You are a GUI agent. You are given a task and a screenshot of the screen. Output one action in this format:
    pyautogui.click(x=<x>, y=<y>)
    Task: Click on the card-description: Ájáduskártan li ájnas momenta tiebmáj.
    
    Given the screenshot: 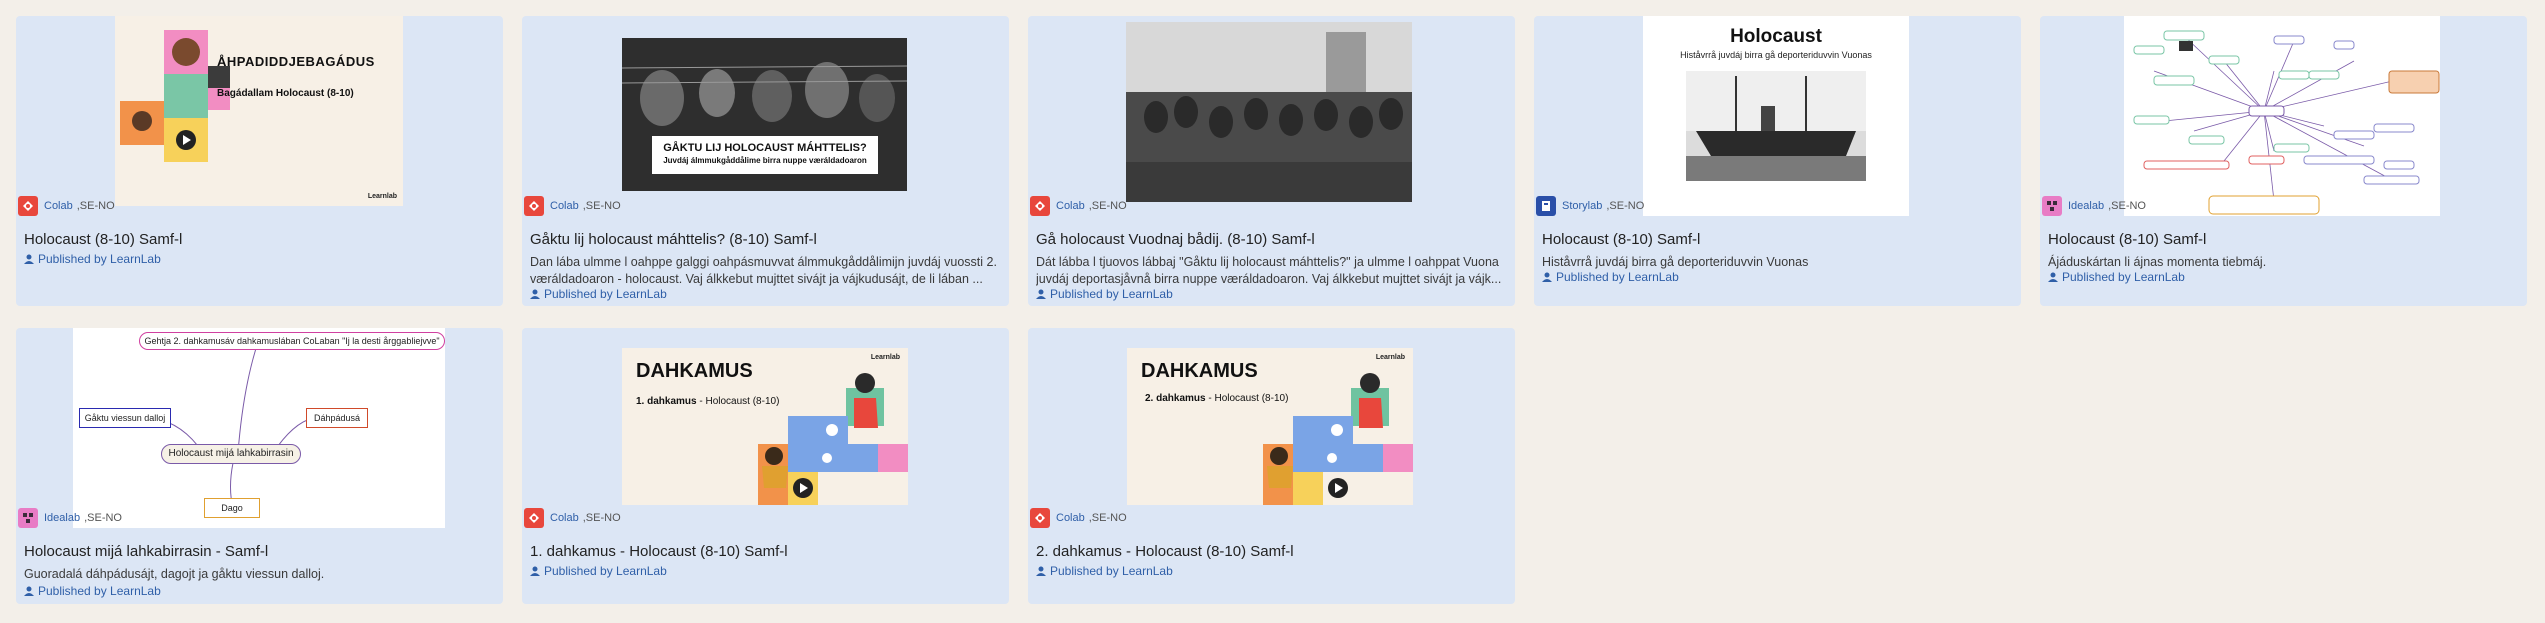 What is the action you would take?
    pyautogui.click(x=2157, y=262)
    